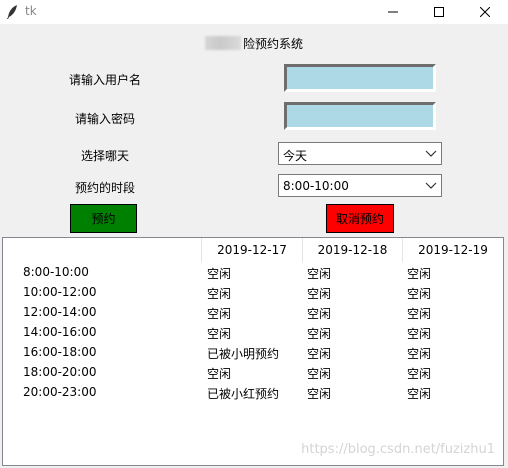 The image size is (508, 468). I want to click on redacted-text, so click(223, 43).